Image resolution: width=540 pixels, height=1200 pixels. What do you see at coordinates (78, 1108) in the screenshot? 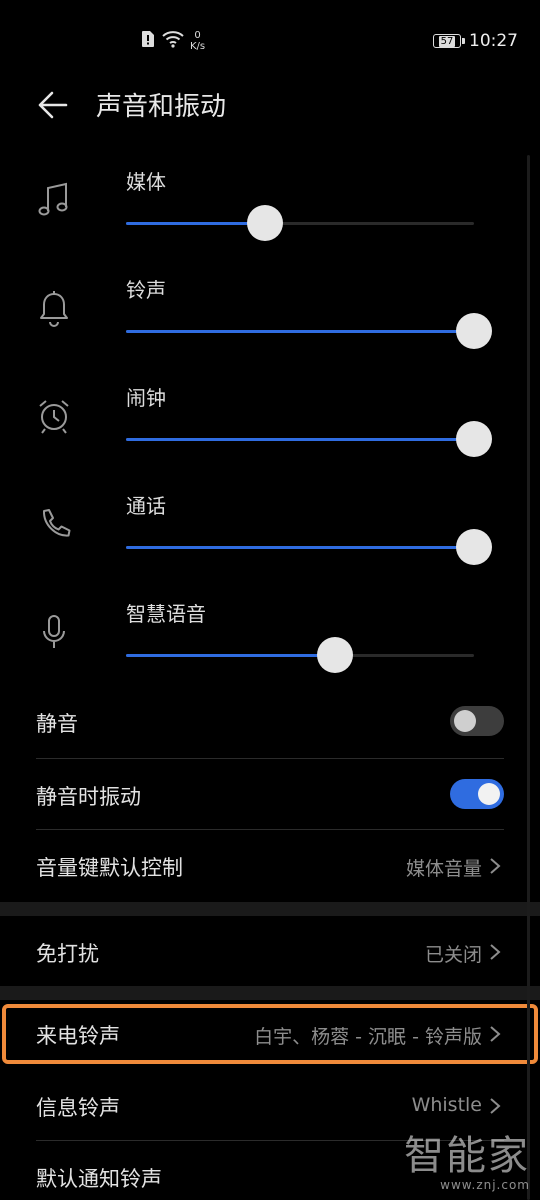
I see `message-ringtone-label: 信息铃声` at bounding box center [78, 1108].